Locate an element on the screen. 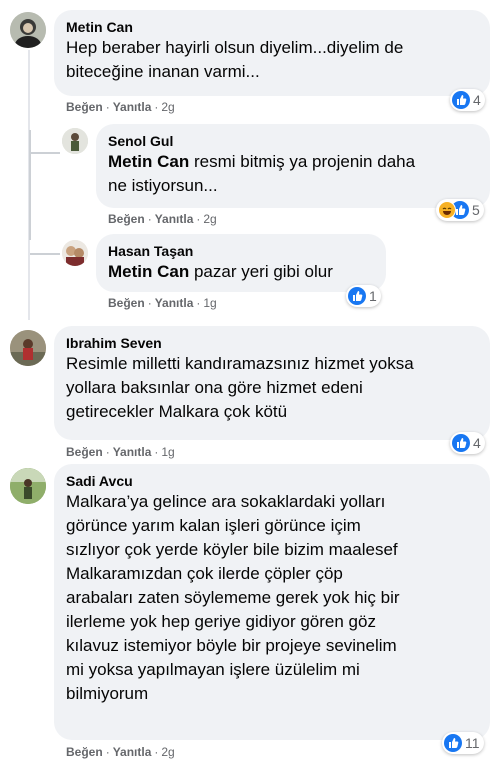 Image resolution: width=500 pixels, height=765 pixels. reply-text: pazar yeri gibi olur is located at coordinates (261, 271).